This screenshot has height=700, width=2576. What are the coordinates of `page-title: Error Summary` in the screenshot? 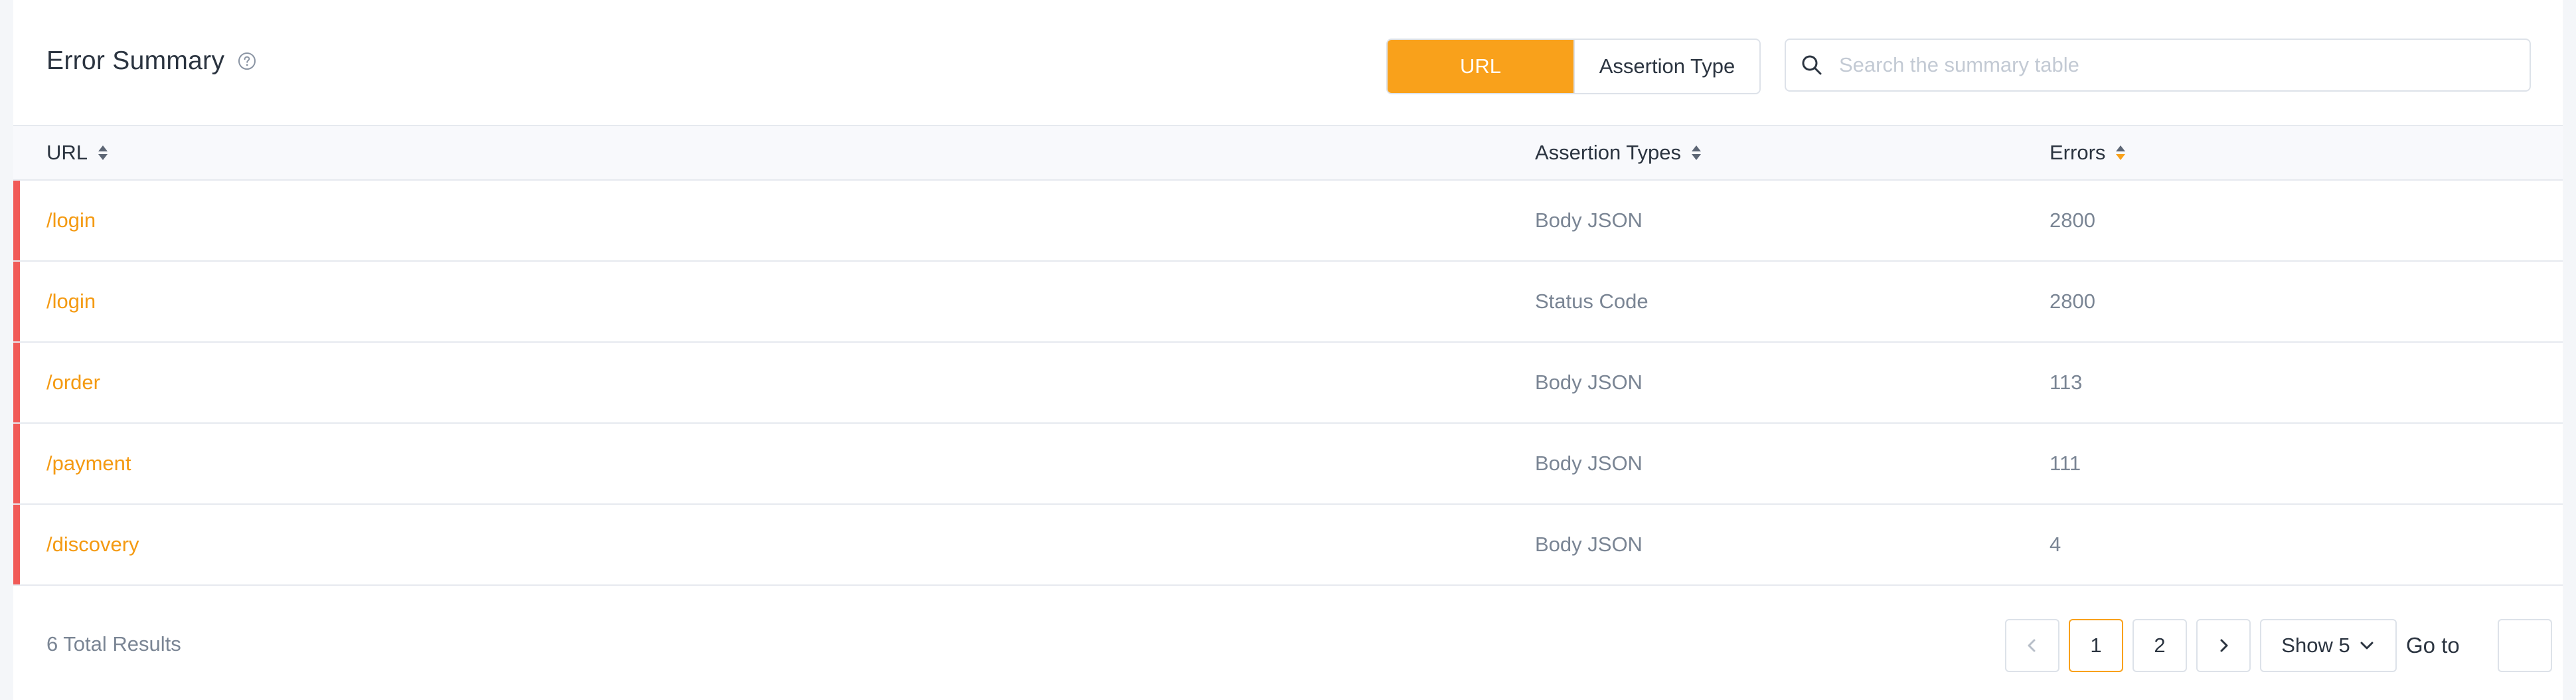 It's located at (135, 61).